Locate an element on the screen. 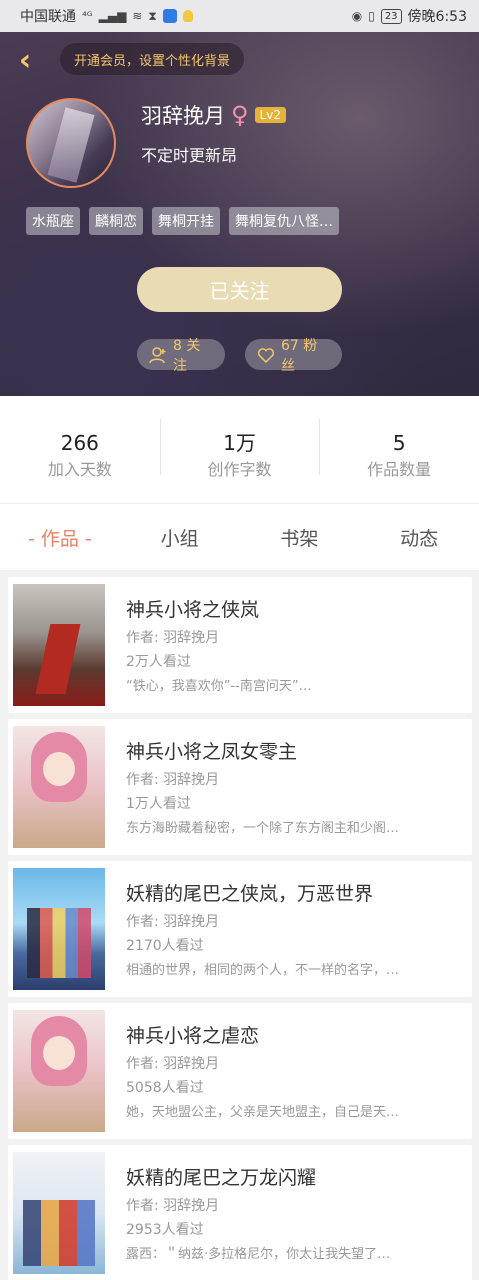  stat-label: 创作字数 is located at coordinates (239, 469).